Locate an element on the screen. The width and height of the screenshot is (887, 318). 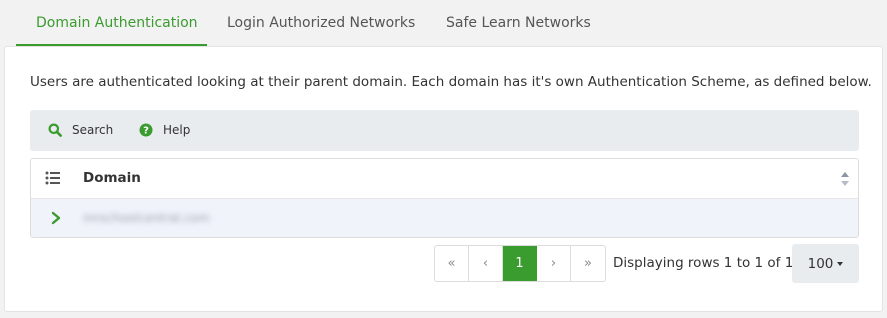
pagination: « ‹ 1 › » is located at coordinates (520, 263).